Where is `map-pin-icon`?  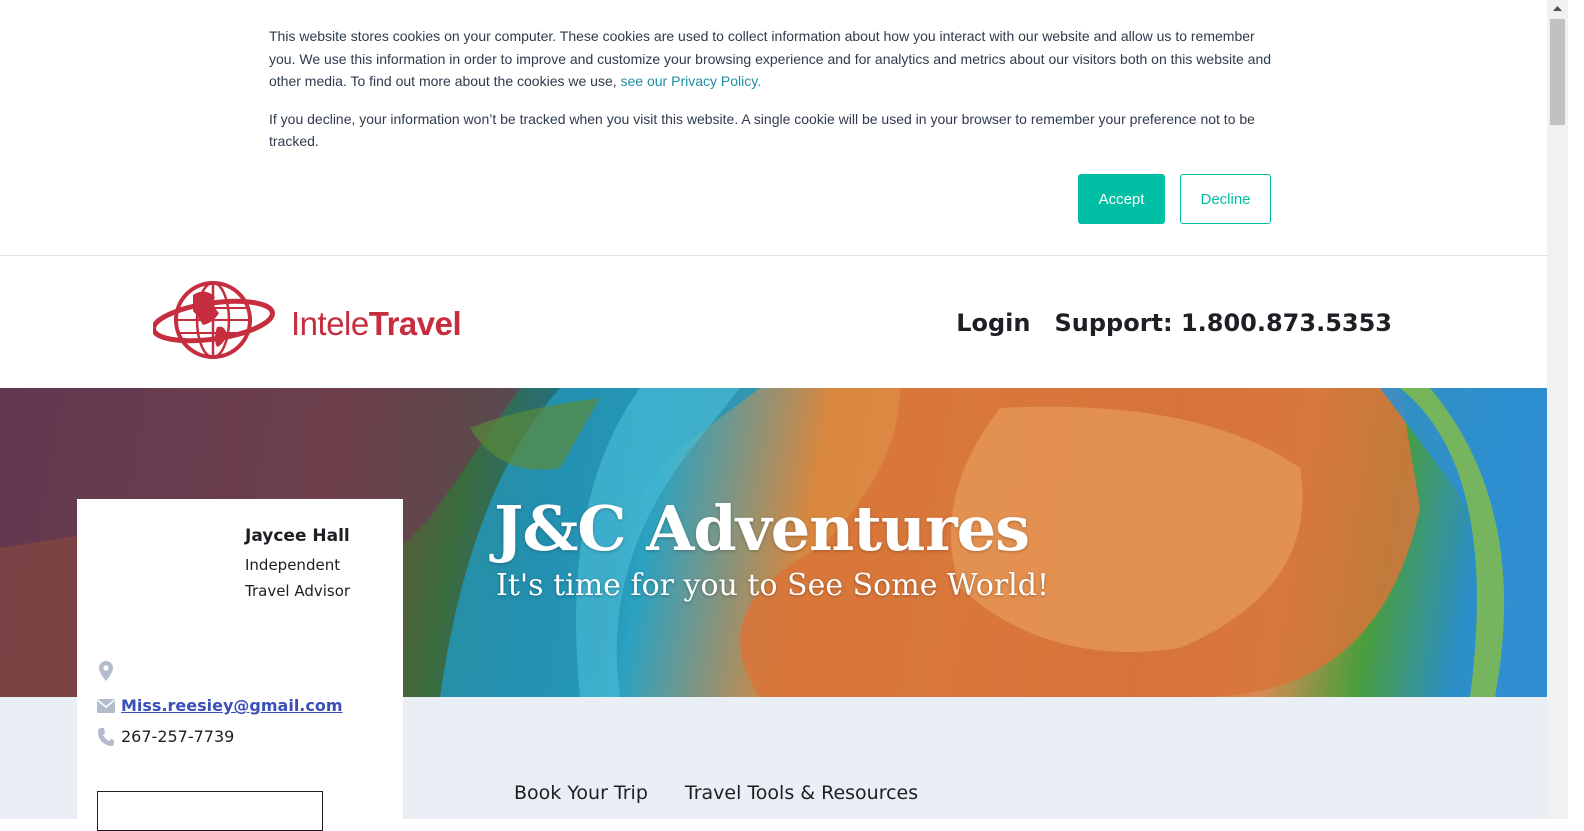
map-pin-icon is located at coordinates (106, 671).